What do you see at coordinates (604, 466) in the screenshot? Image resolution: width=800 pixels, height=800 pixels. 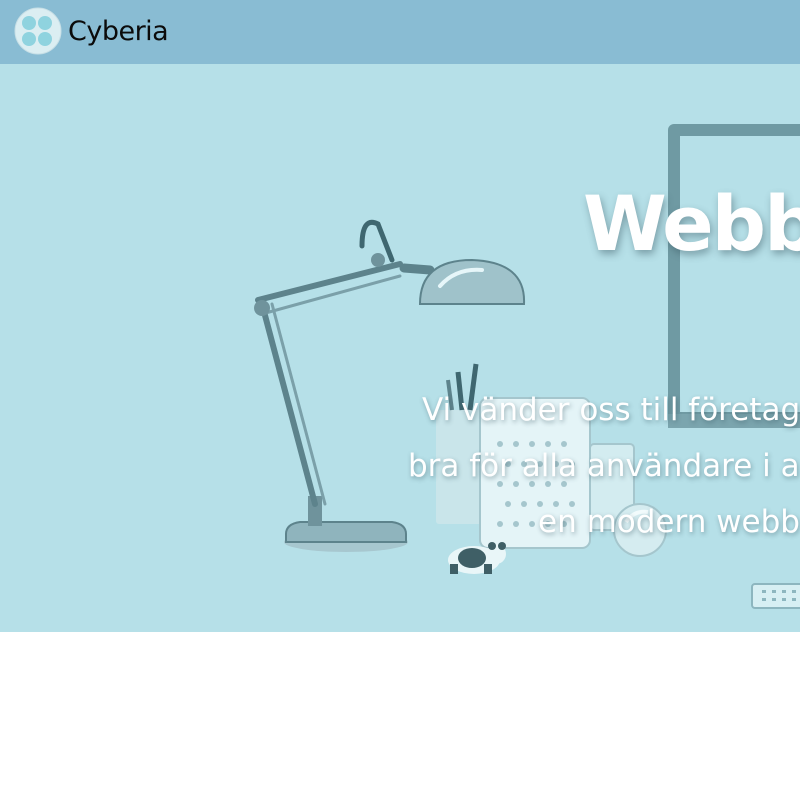 I see `hero-tagline-line-2: bra för alla användare i a` at bounding box center [604, 466].